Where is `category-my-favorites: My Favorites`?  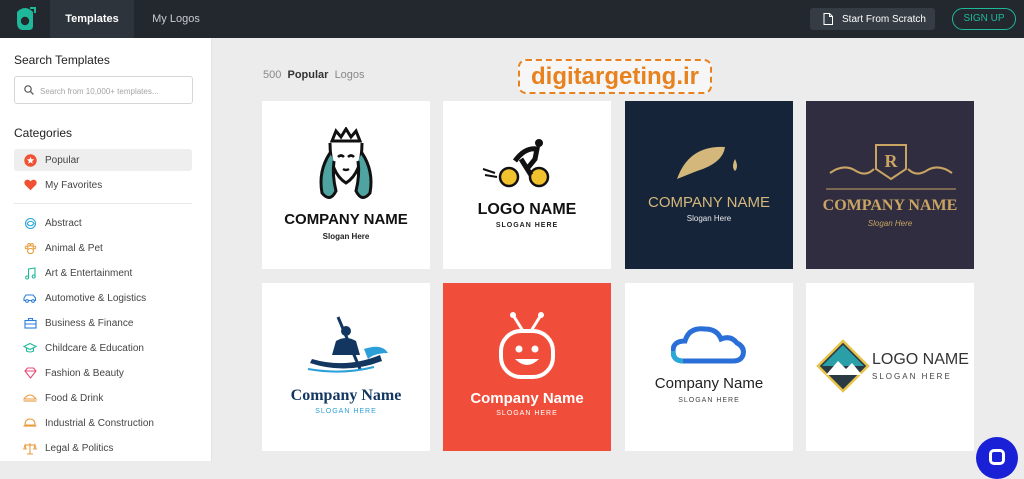
category-my-favorites: My Favorites is located at coordinates (103, 185).